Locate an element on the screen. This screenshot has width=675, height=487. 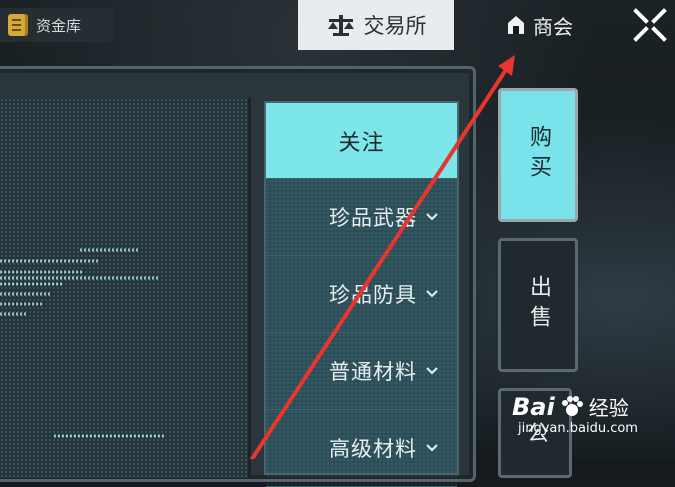
side-tab-label: 出售 is located at coordinates (538, 305).